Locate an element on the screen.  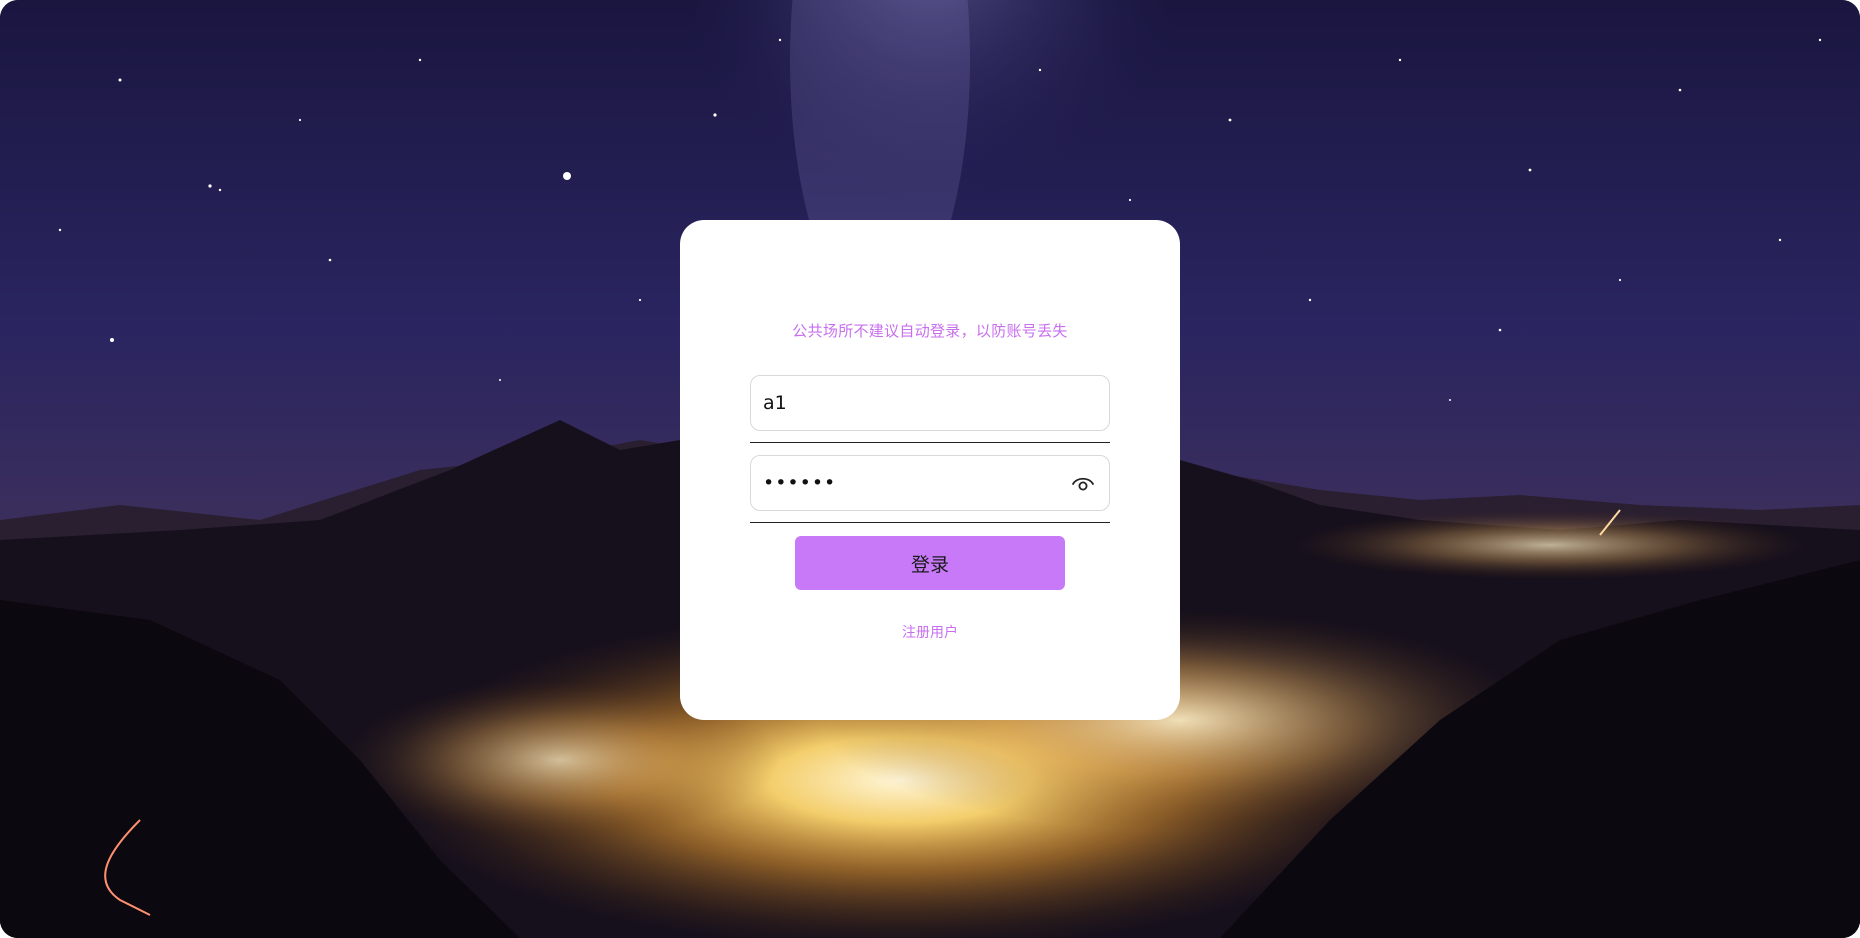
login-card: 公共场所不建议自动登录，以防账号丢失 登录 注册用户 is located at coordinates (930, 470).